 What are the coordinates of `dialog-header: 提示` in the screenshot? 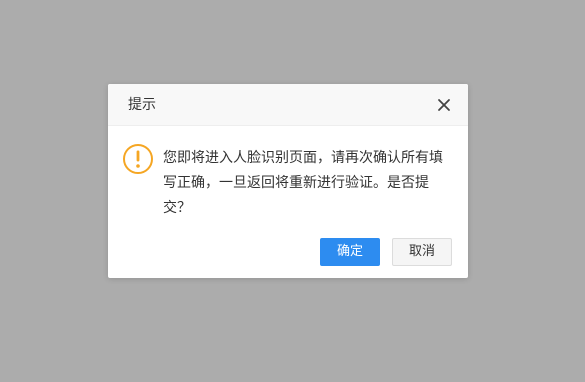 It's located at (288, 105).